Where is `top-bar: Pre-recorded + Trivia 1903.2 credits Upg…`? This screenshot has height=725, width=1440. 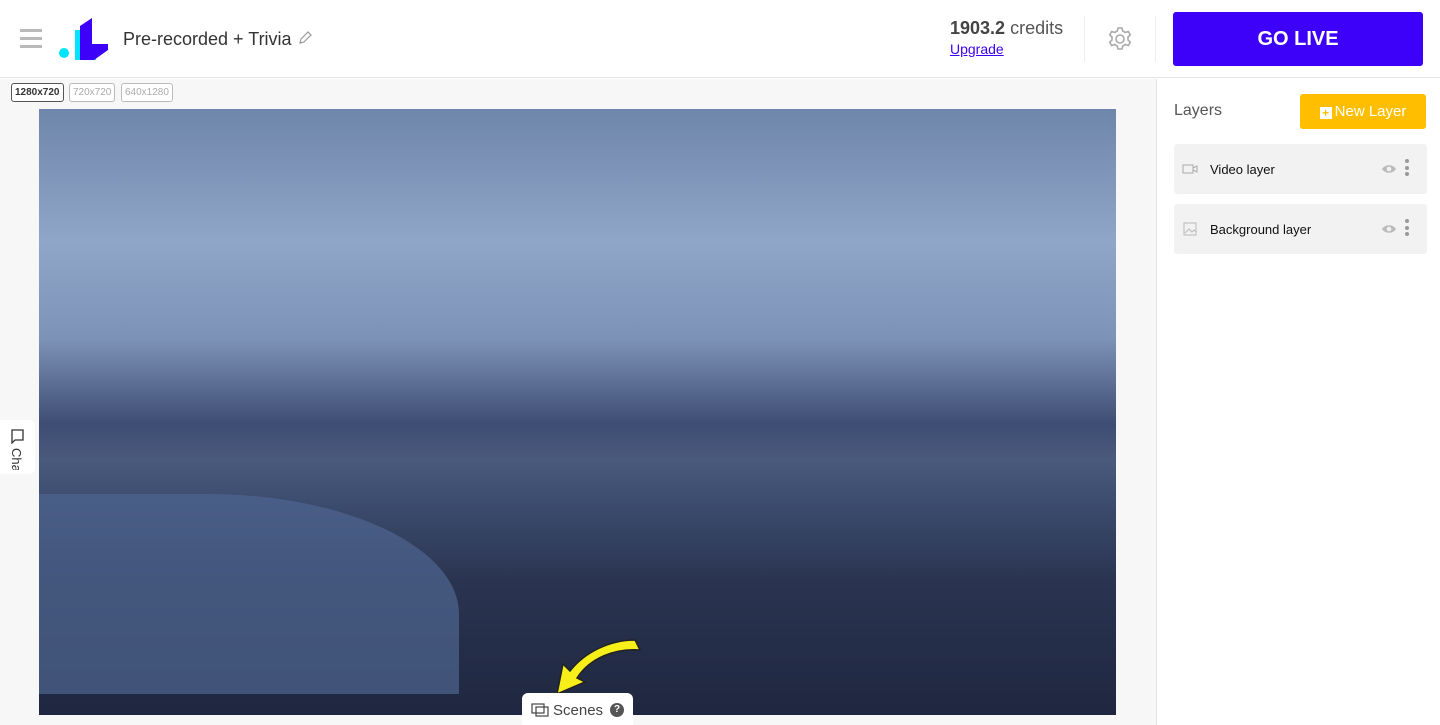
top-bar: Pre-recorded + Trivia 1903.2 credits Upg… is located at coordinates (720, 39).